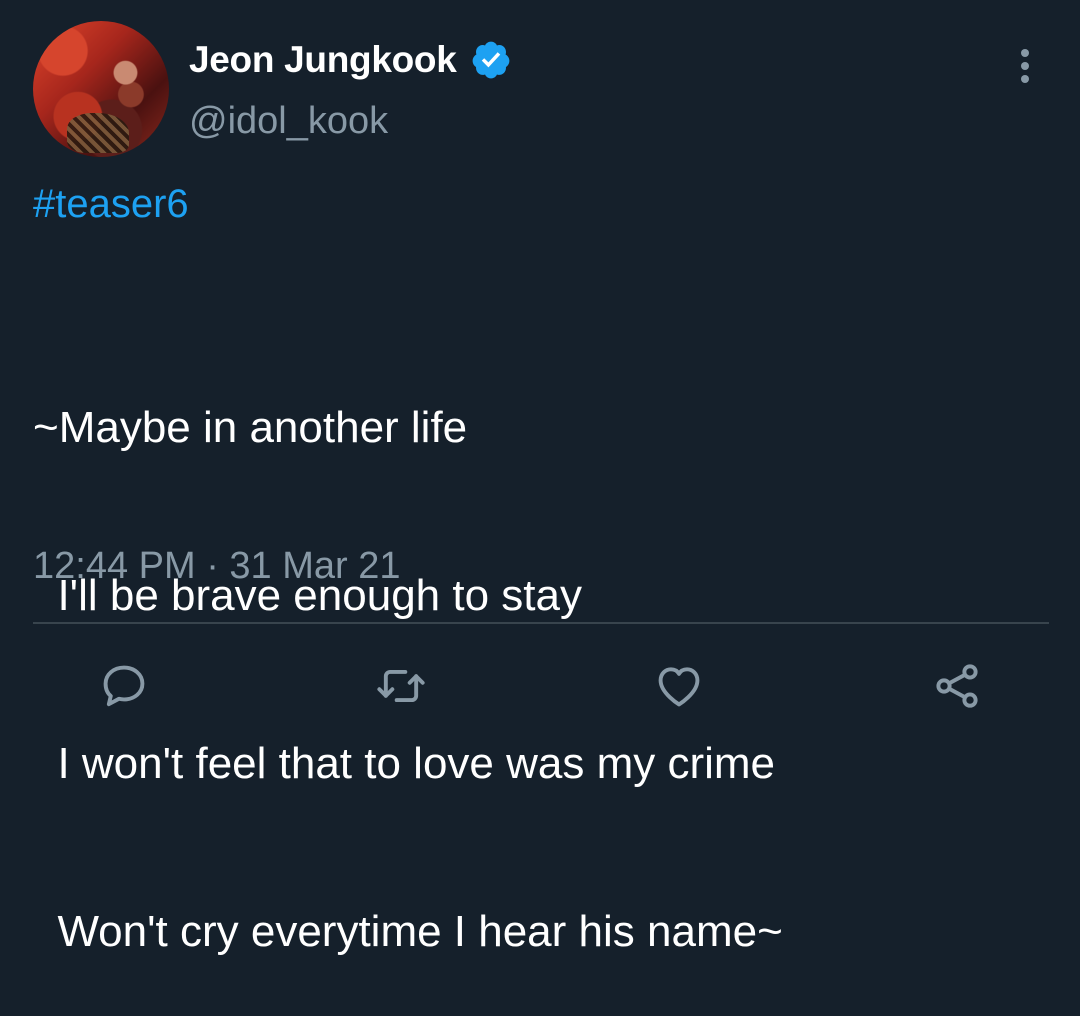 The width and height of the screenshot is (1080, 1016). I want to click on tweet-line: I won't feel that to love was my crime, so click(404, 763).